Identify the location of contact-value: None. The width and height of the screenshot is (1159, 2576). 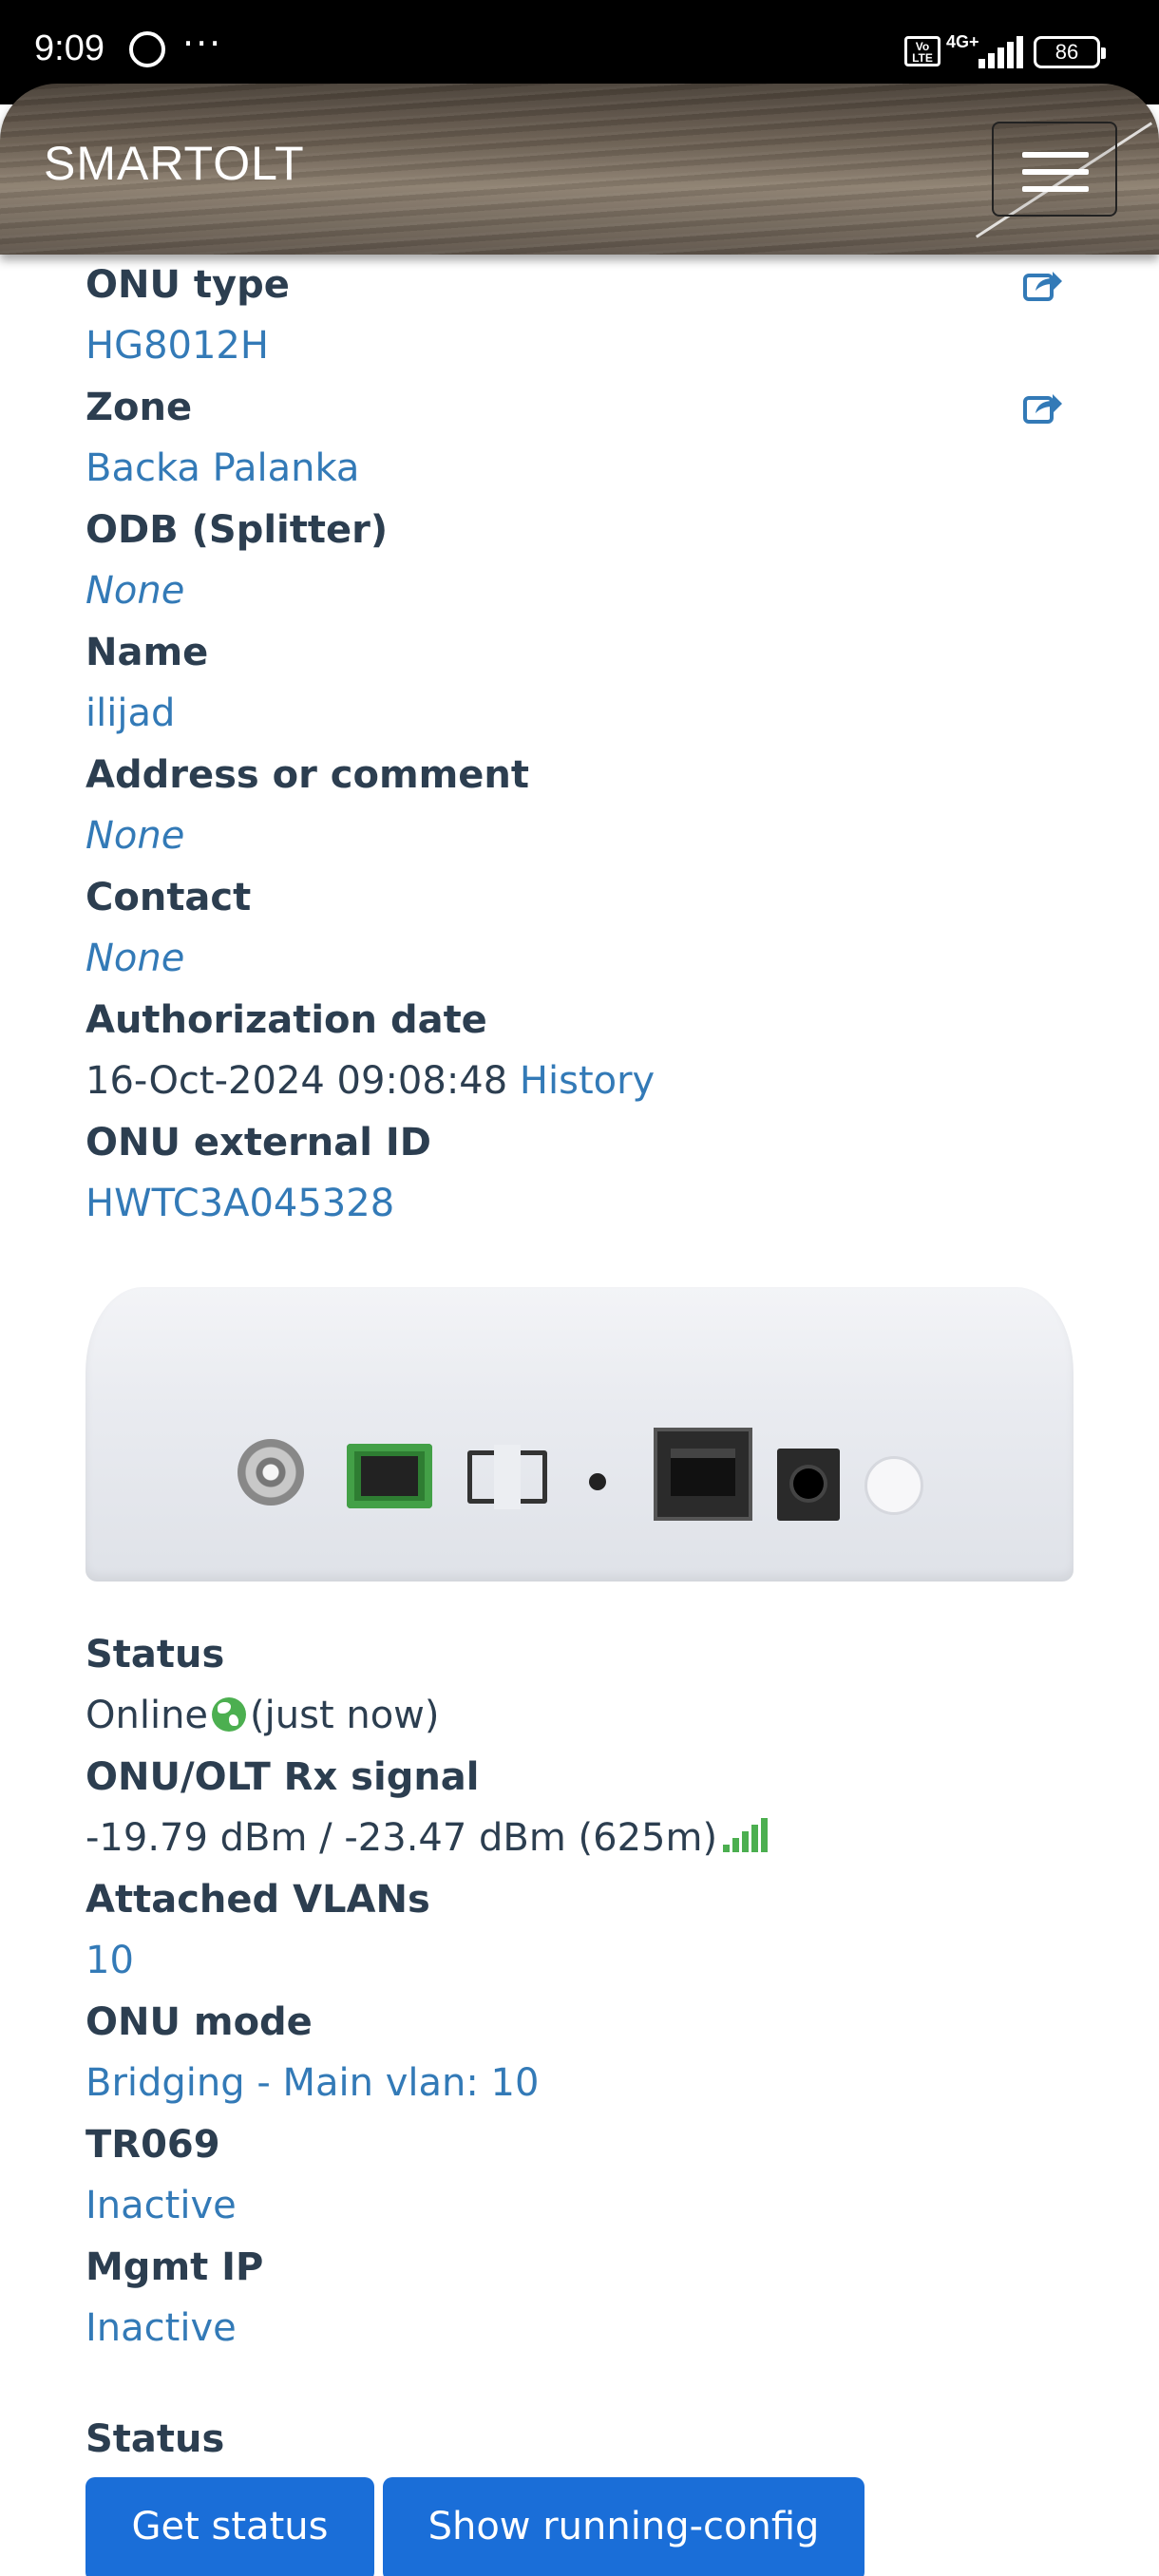
(584, 959).